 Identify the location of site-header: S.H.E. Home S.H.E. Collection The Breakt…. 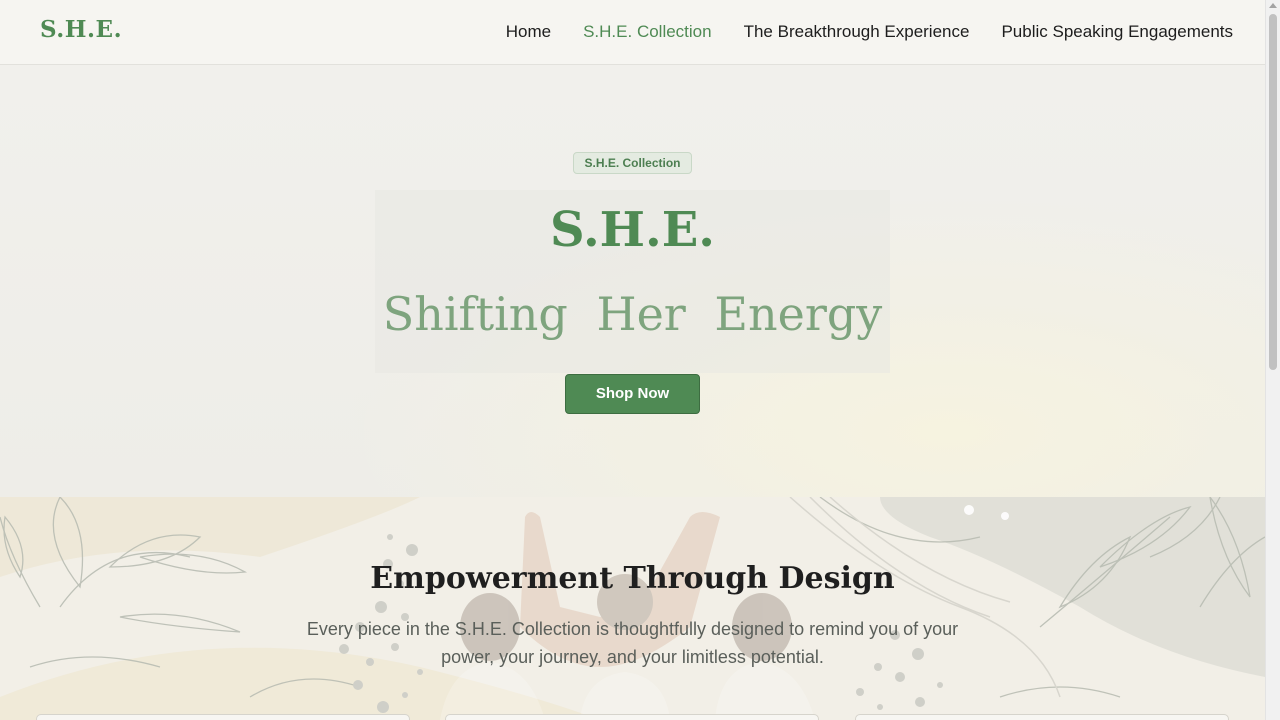
(632, 32).